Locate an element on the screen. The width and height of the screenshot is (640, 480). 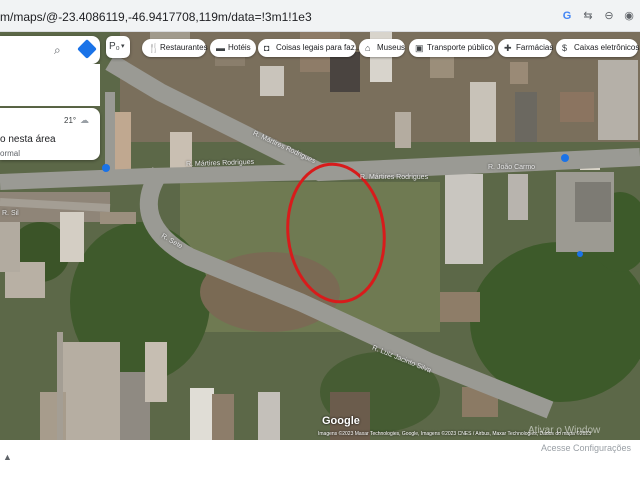
chip-farmacias: ✚ Farmácias is located at coordinates (526, 48).